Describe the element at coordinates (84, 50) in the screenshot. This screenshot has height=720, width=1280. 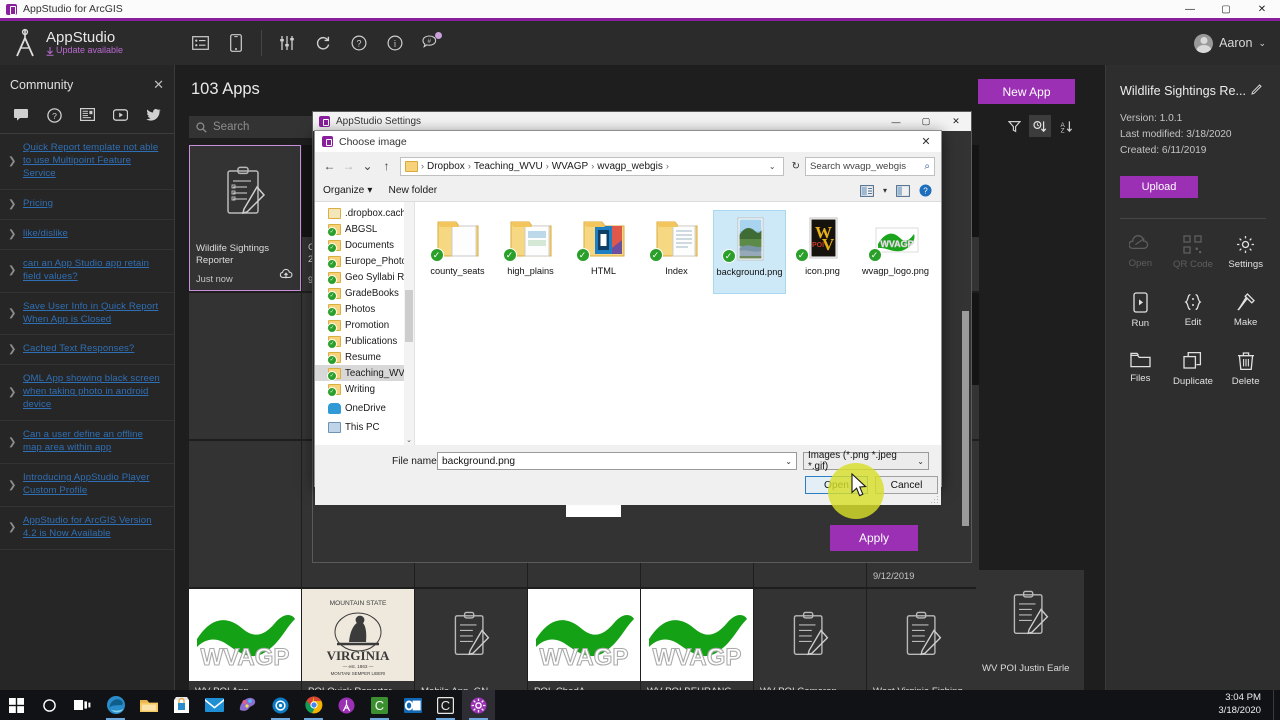
I see `update-available-link: Update available` at that location.